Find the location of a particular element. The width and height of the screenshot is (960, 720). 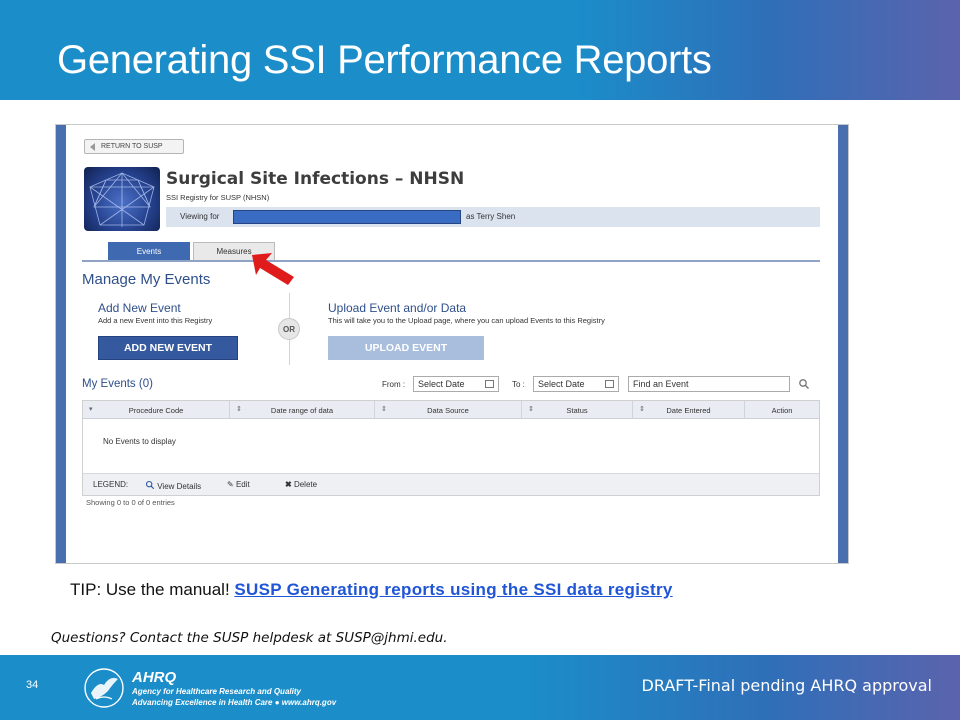

pencil-icon: ✎ is located at coordinates (230, 484).